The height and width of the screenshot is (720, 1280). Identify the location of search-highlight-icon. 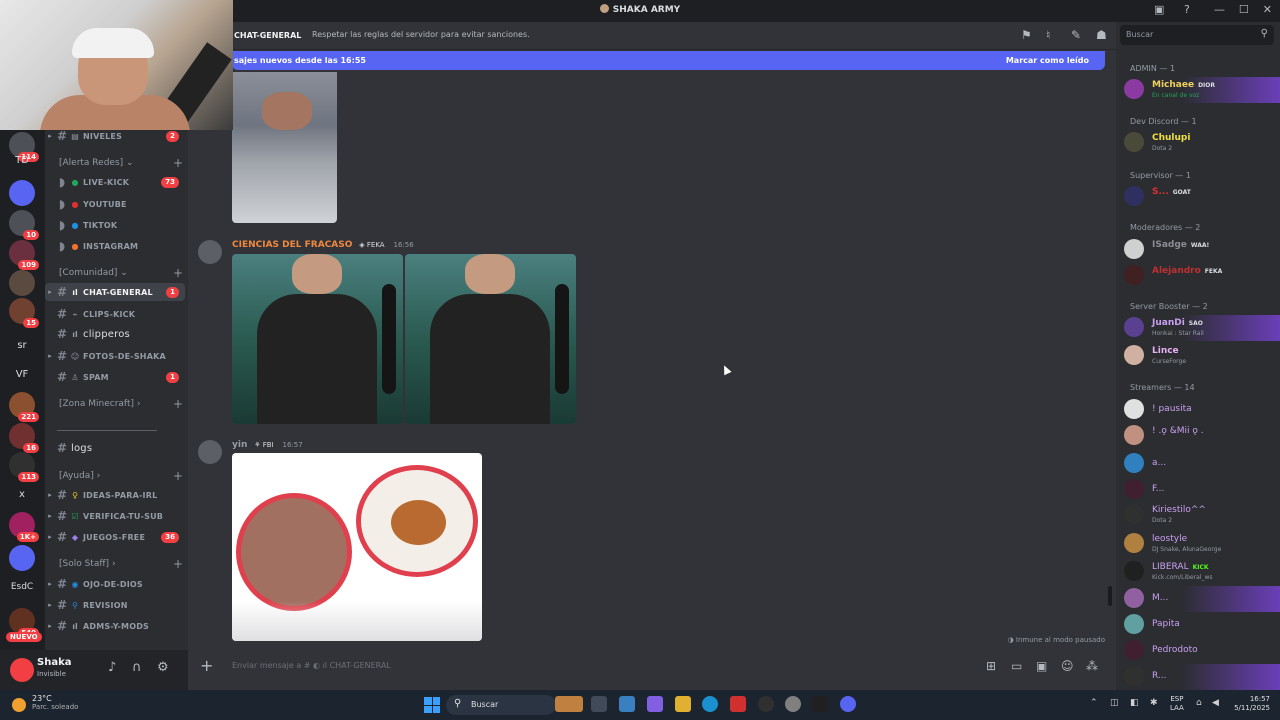
(569, 704).